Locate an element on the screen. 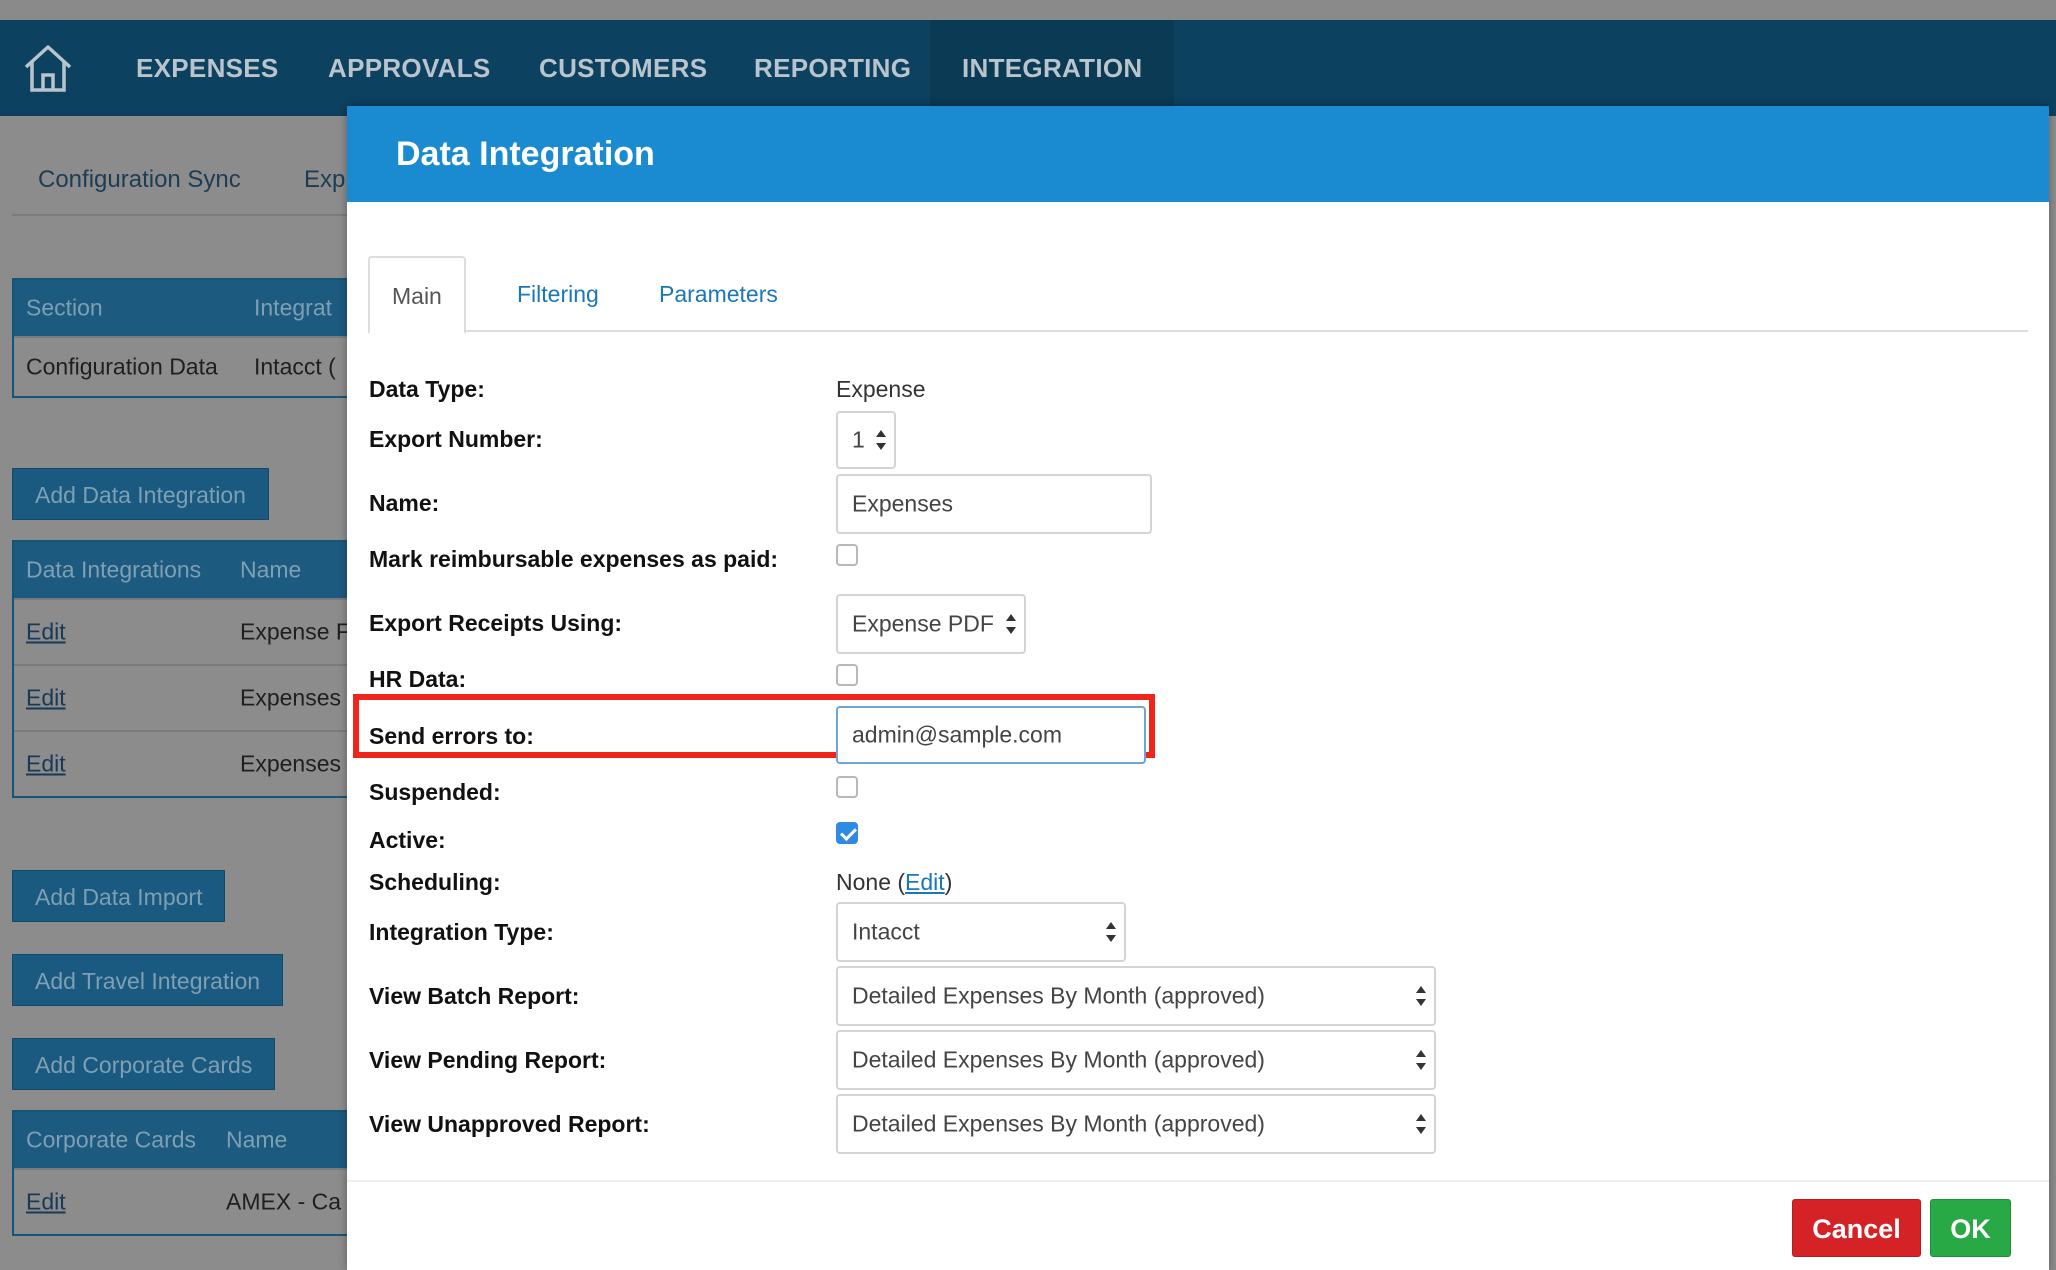 The width and height of the screenshot is (2056, 1270). header-corporate-cards: Corporate Cards is located at coordinates (111, 1139).